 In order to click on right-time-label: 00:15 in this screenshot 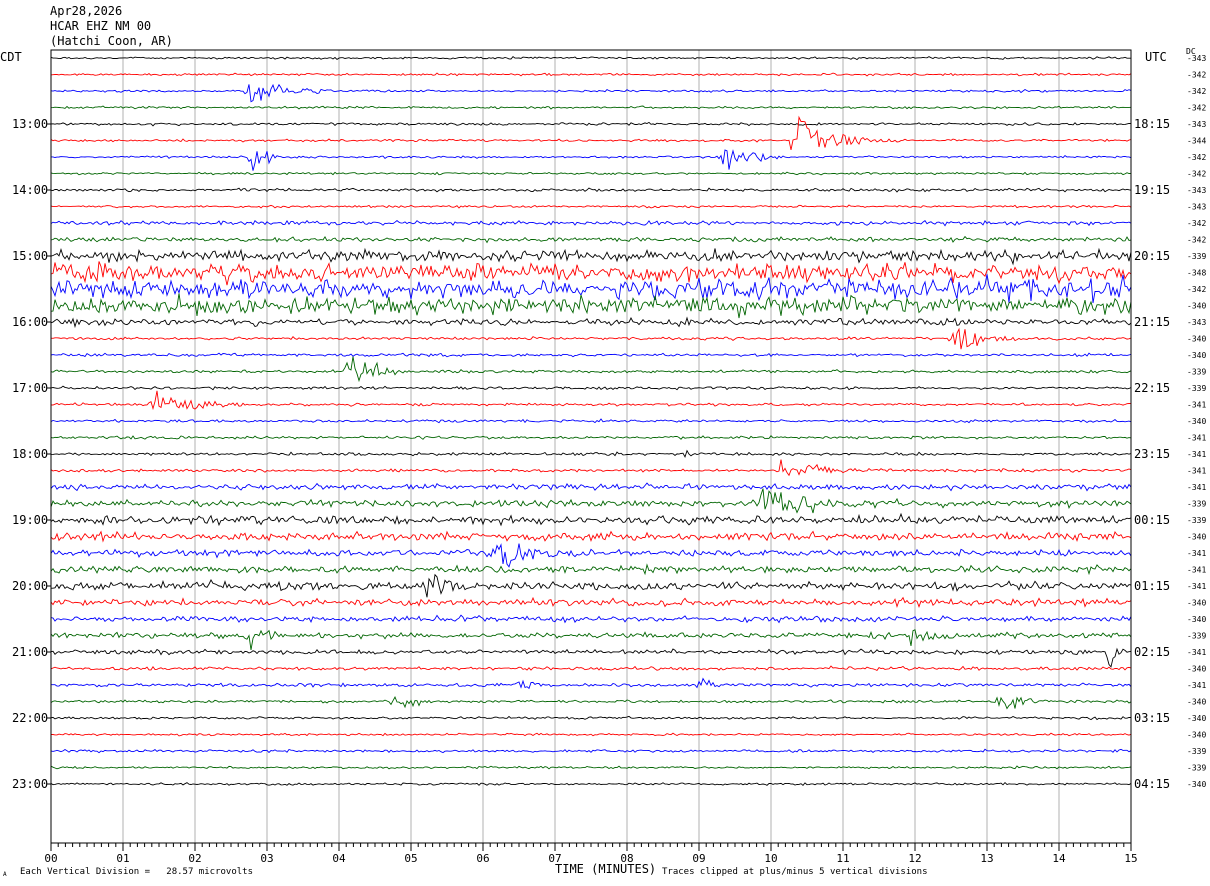, I will do `click(1152, 520)`.